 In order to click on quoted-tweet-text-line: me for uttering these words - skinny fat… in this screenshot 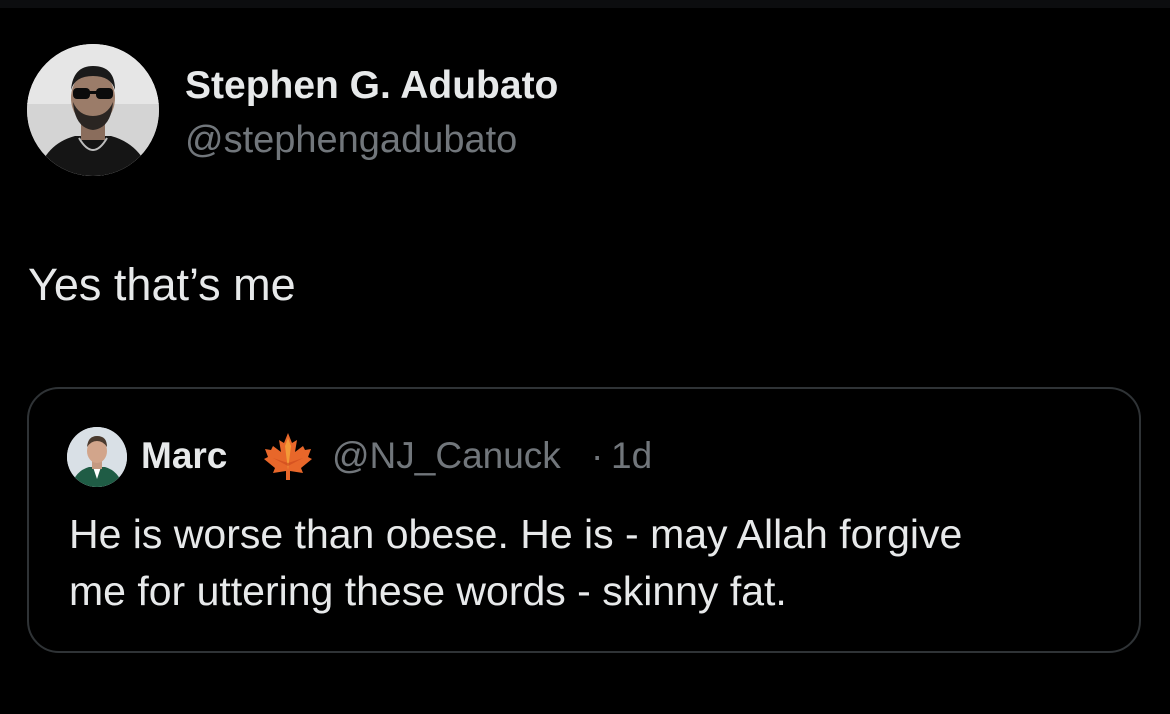, I will do `click(428, 591)`.